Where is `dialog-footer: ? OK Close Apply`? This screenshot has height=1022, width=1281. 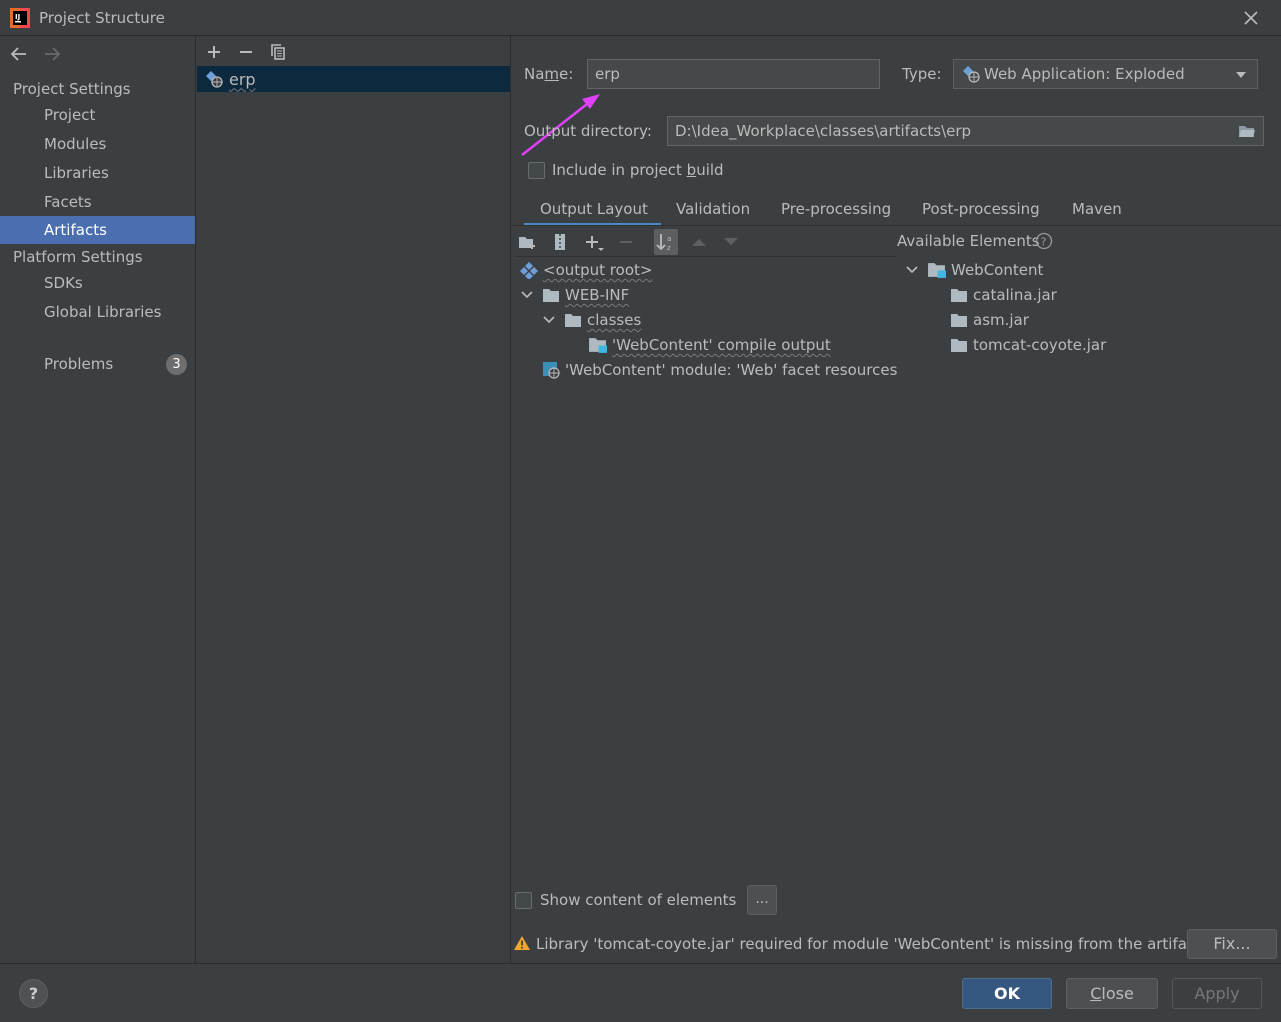 dialog-footer: ? OK Close Apply is located at coordinates (640, 992).